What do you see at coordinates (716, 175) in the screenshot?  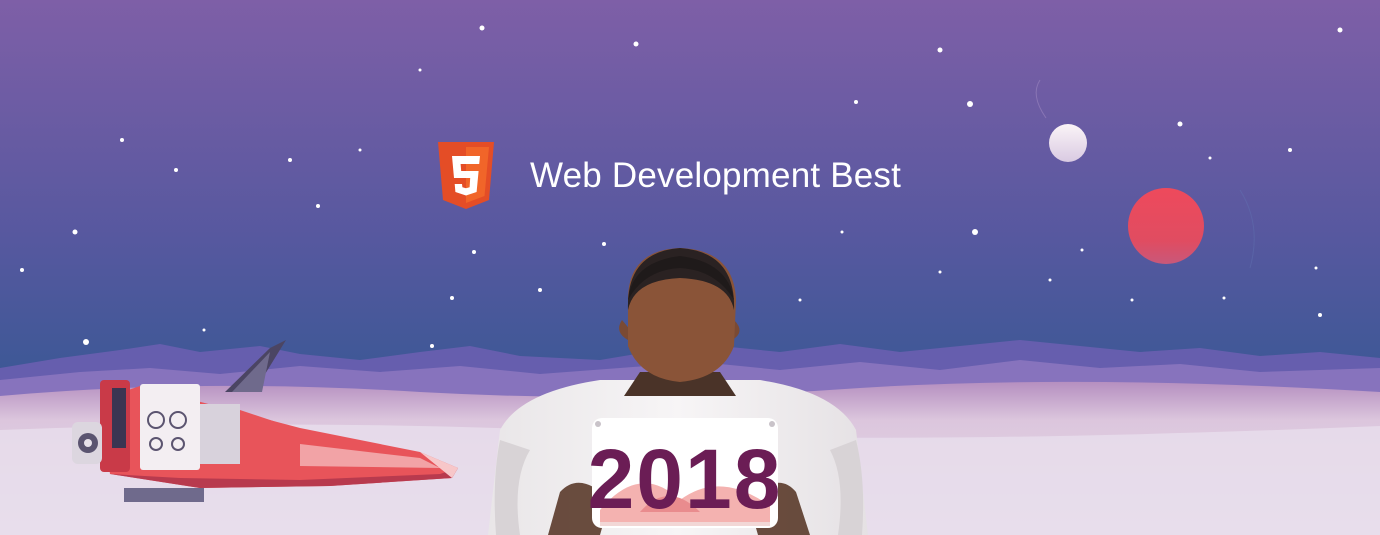 I see `banner-title: Web Development Best` at bounding box center [716, 175].